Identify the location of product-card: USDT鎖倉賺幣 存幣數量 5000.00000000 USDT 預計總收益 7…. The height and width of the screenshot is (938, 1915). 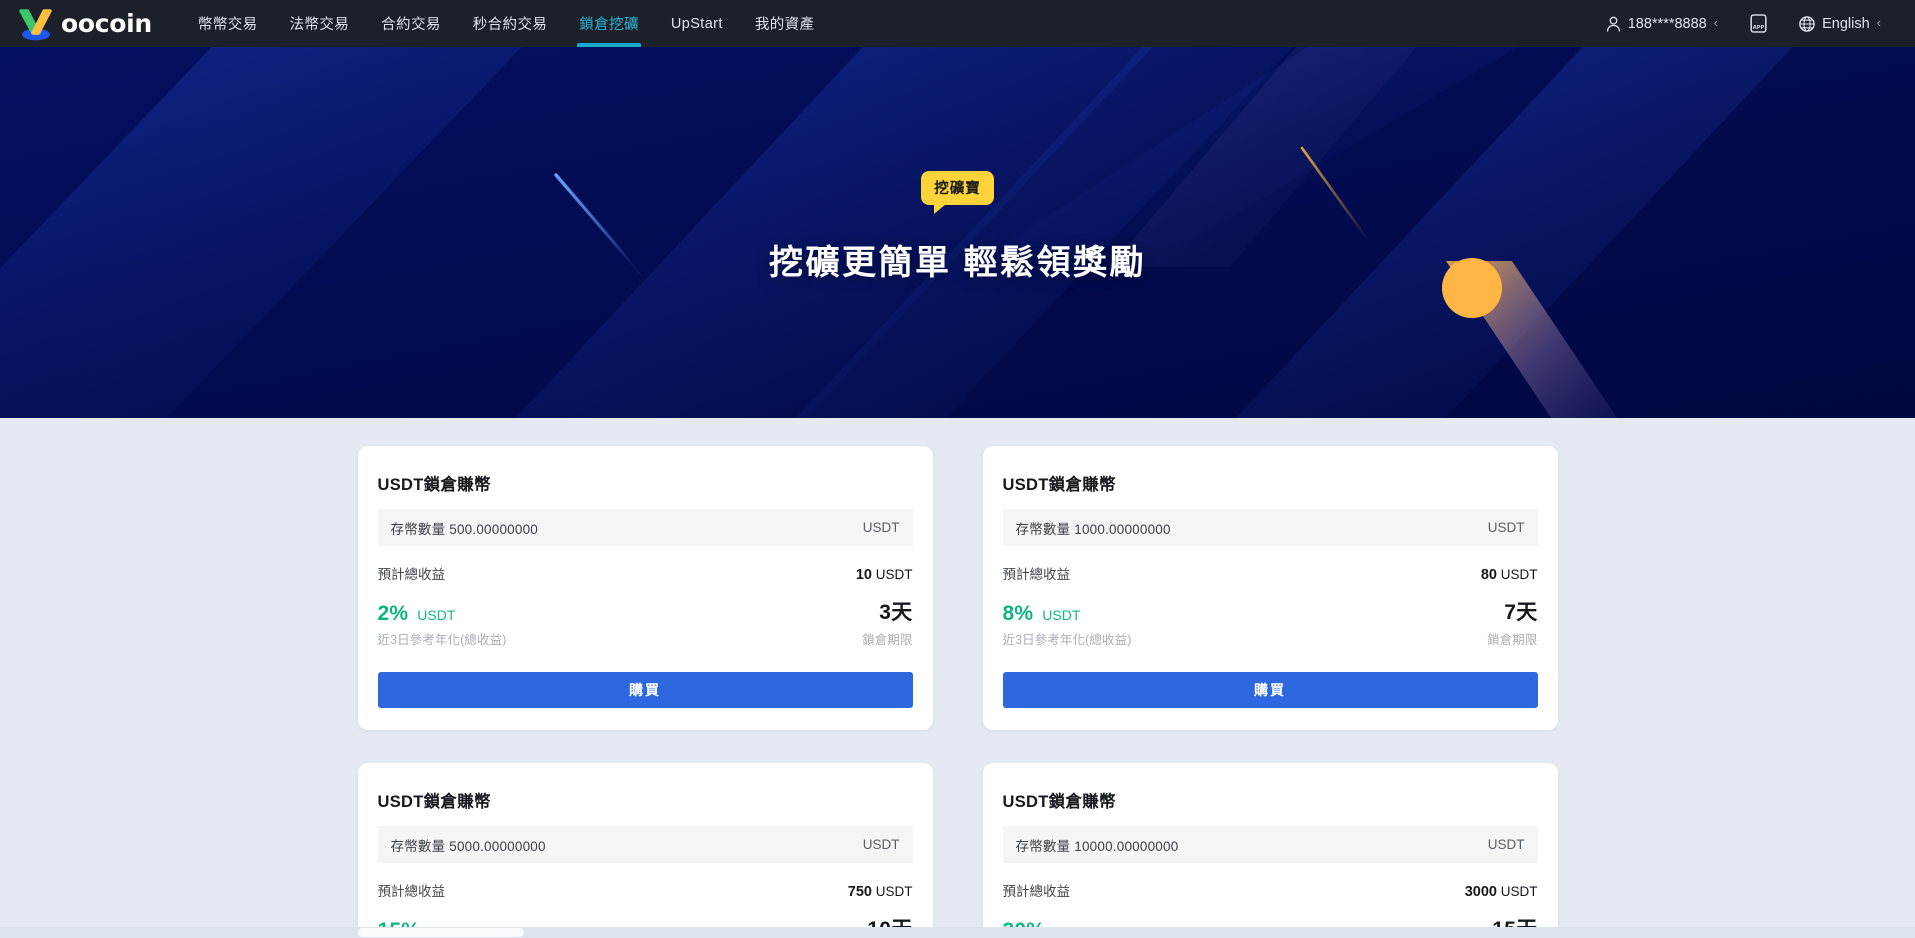
(645, 850).